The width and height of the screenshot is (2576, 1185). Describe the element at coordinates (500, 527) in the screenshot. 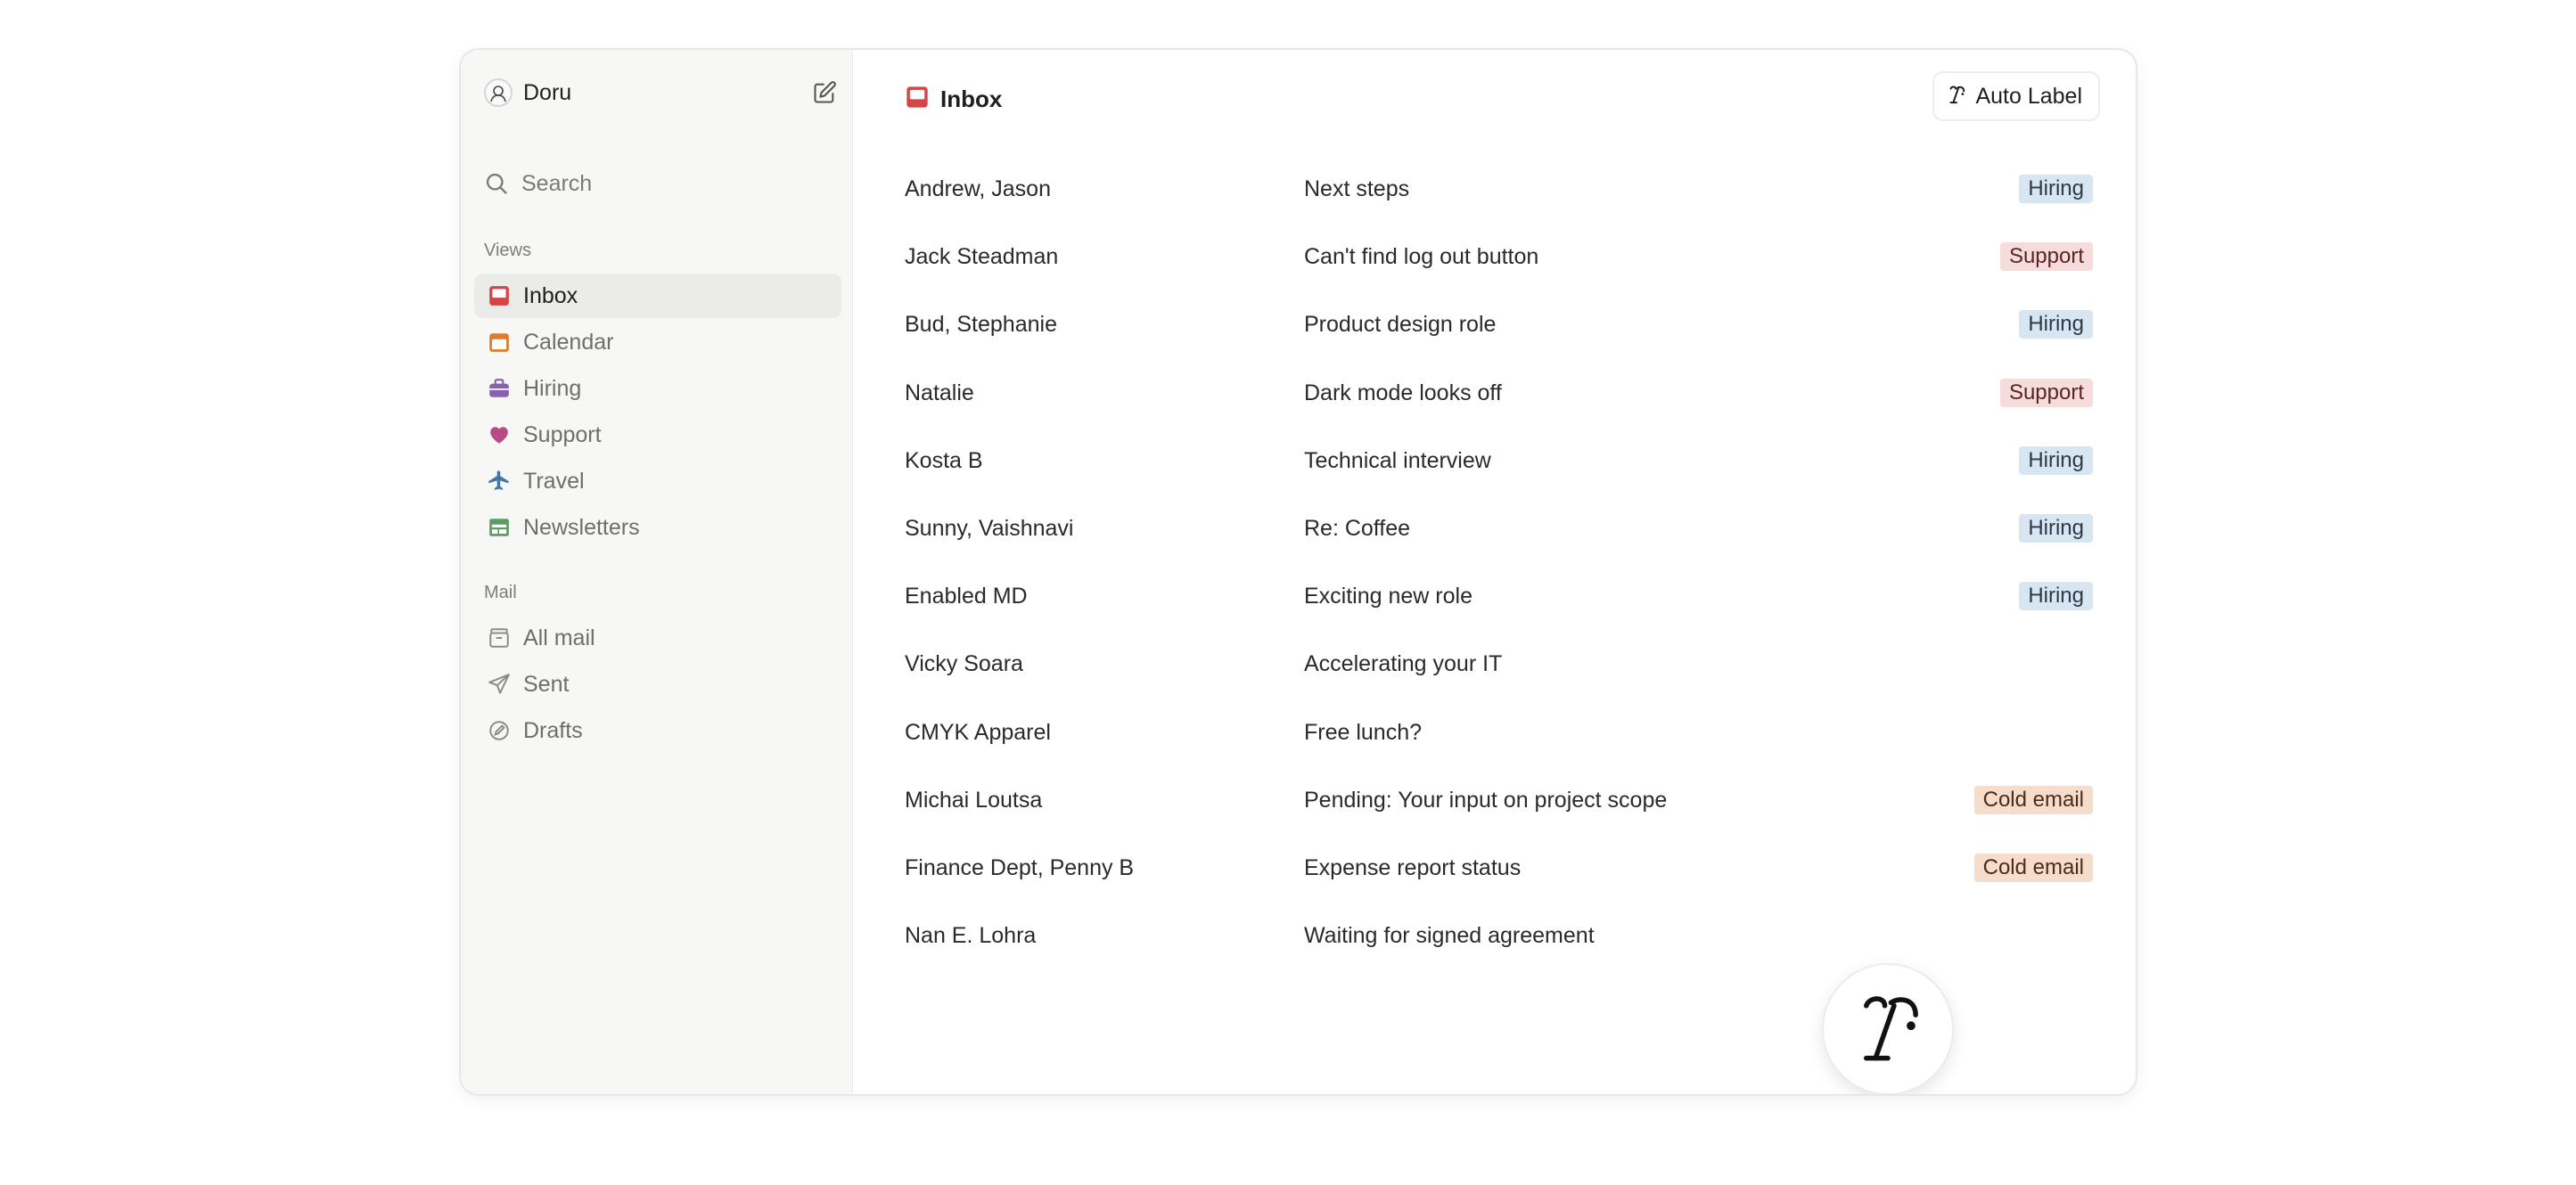

I see `newspaper-icon` at that location.